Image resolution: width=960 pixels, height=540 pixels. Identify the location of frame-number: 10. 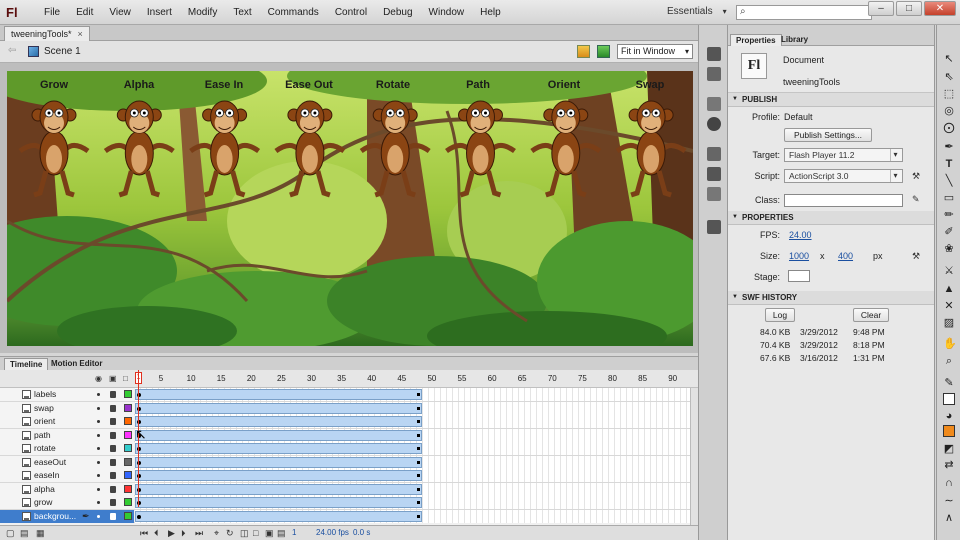
(191, 378).